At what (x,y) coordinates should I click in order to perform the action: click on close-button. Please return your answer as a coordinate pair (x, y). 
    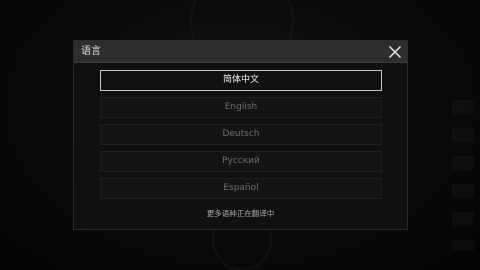
    Looking at the image, I should click on (395, 52).